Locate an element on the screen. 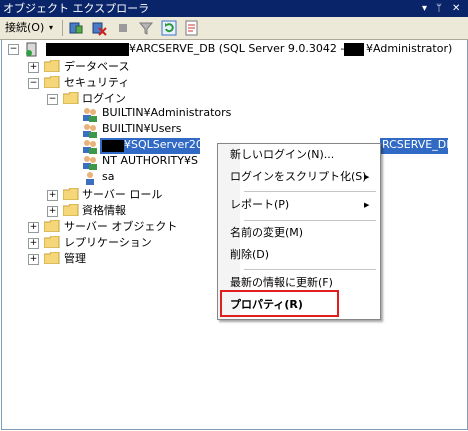 The height and width of the screenshot is (431, 468). tree-item-replication: レプリケーション is located at coordinates (108, 242).